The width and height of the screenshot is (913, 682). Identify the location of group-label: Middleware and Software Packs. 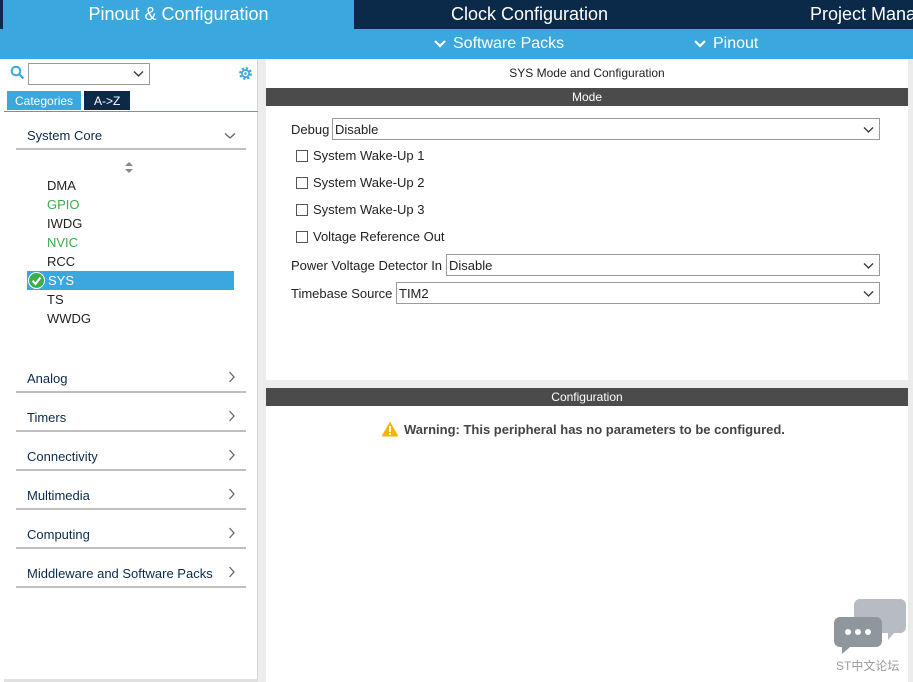
(120, 573).